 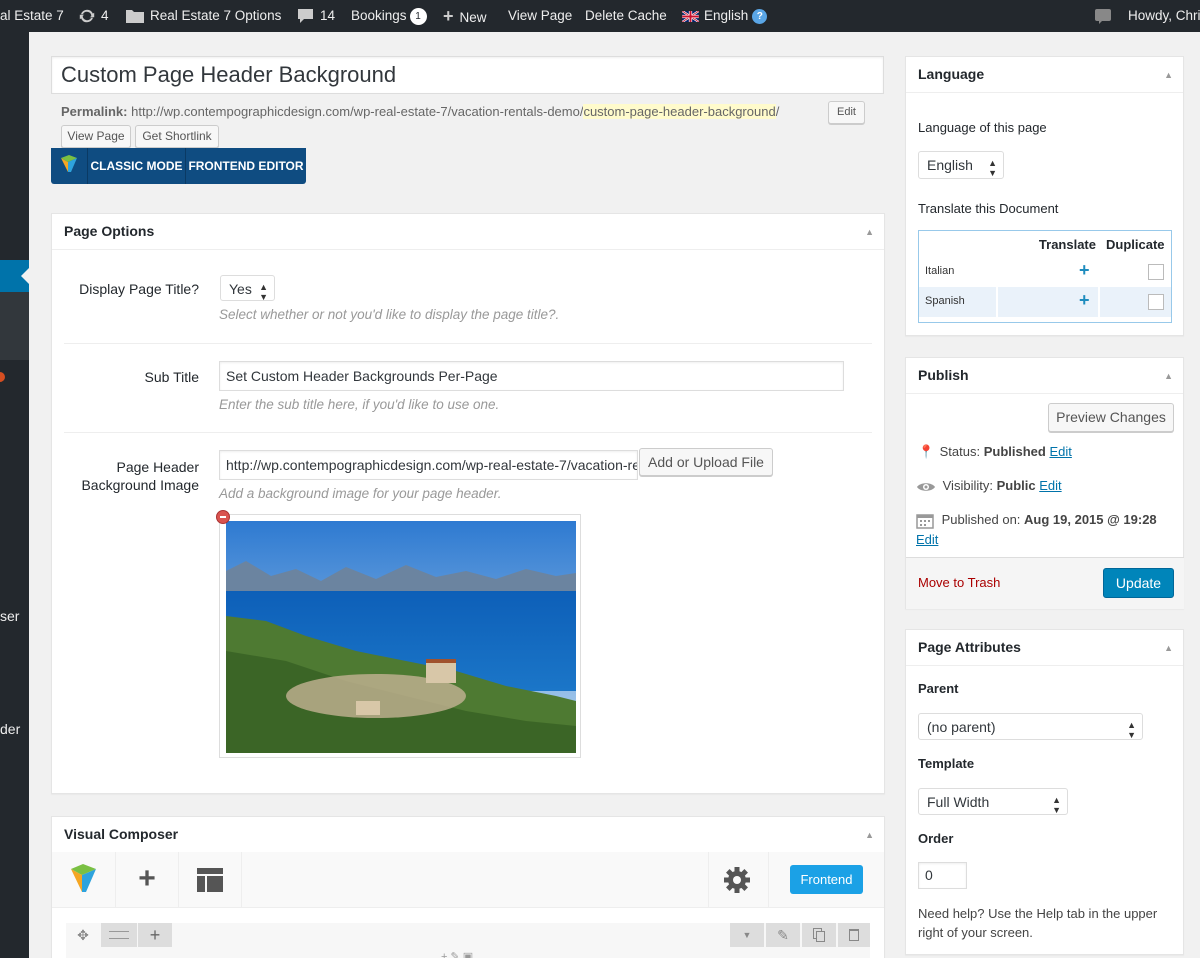 I want to click on visual-composer-title: Visual Composer, so click(x=121, y=834).